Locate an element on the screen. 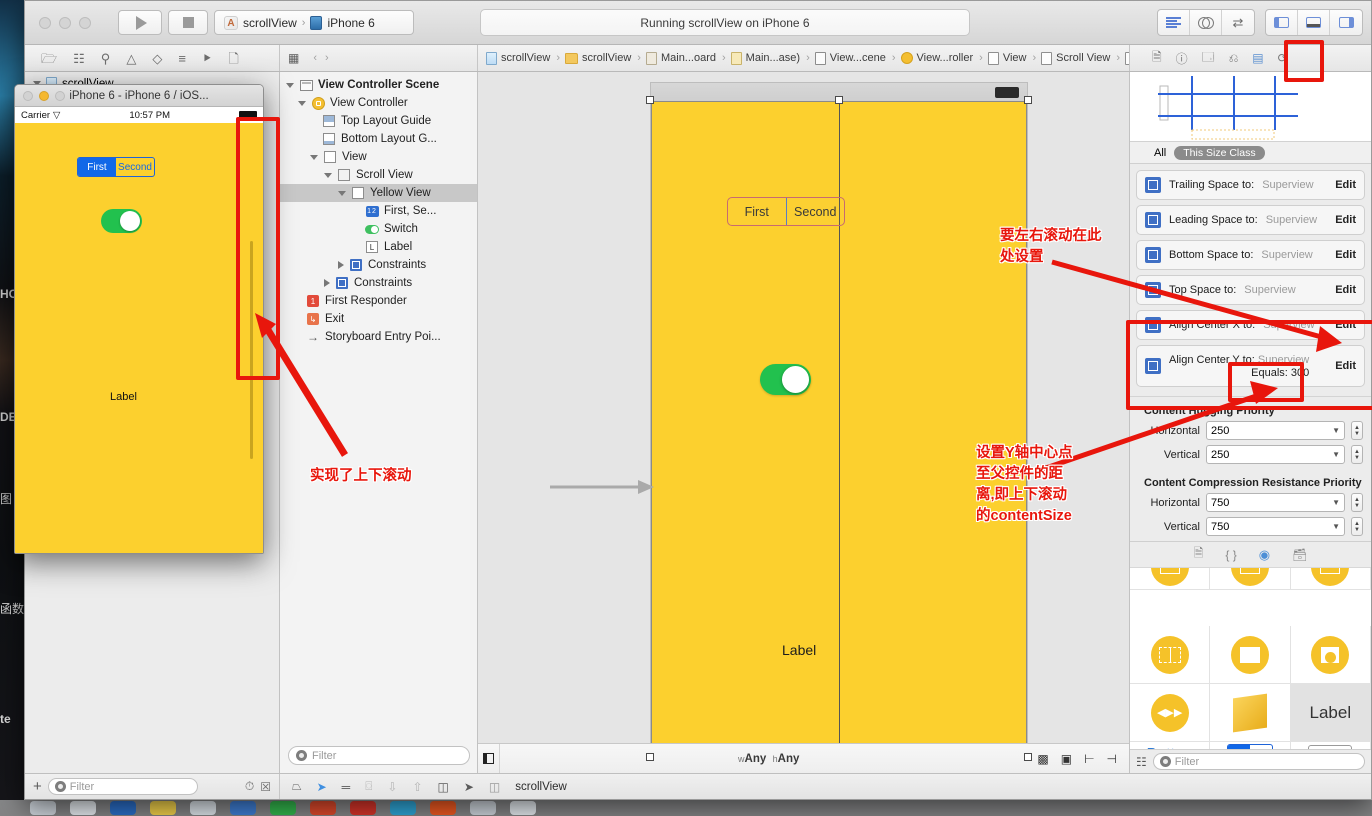 This screenshot has height=816, width=1372. embed-icon: ◫ is located at coordinates (443, 787).